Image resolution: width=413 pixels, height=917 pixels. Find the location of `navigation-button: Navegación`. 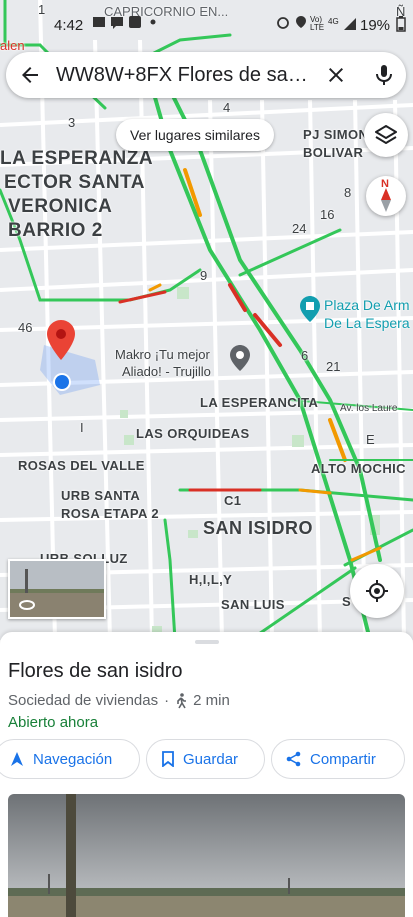

navigation-button: Navegación is located at coordinates (70, 759).